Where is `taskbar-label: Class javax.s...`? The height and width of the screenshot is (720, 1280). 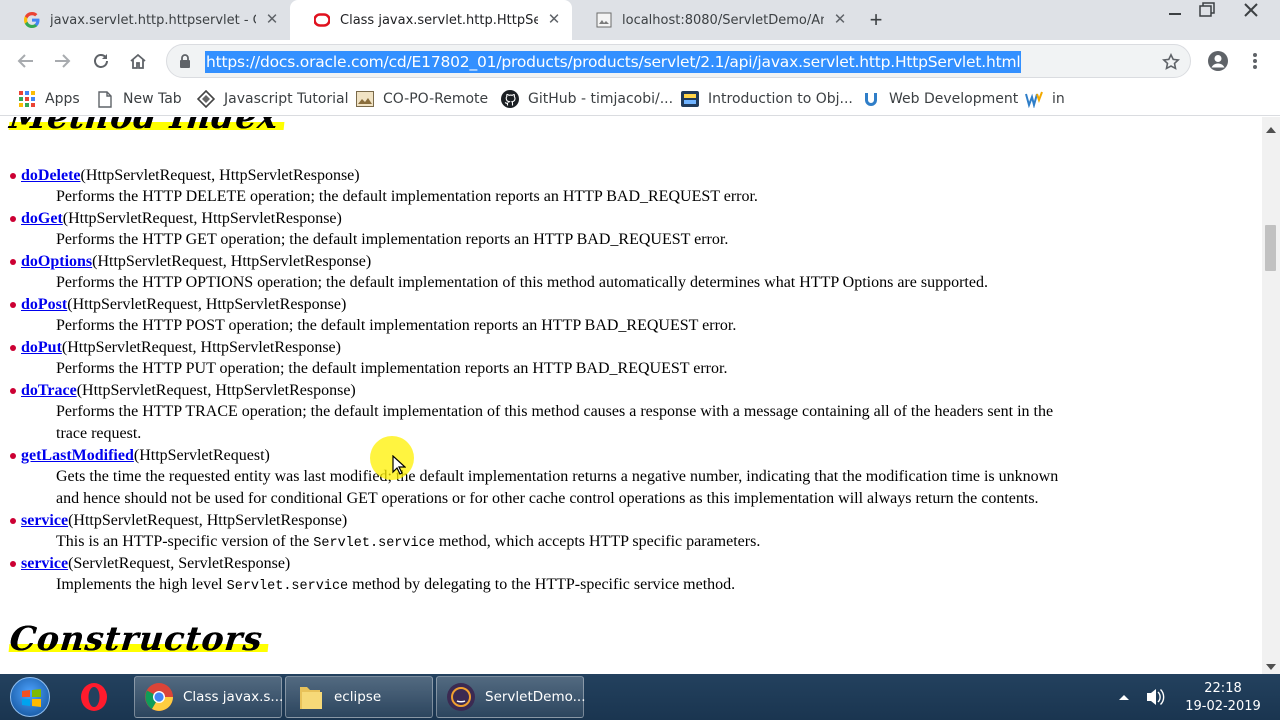 taskbar-label: Class javax.s... is located at coordinates (233, 697).